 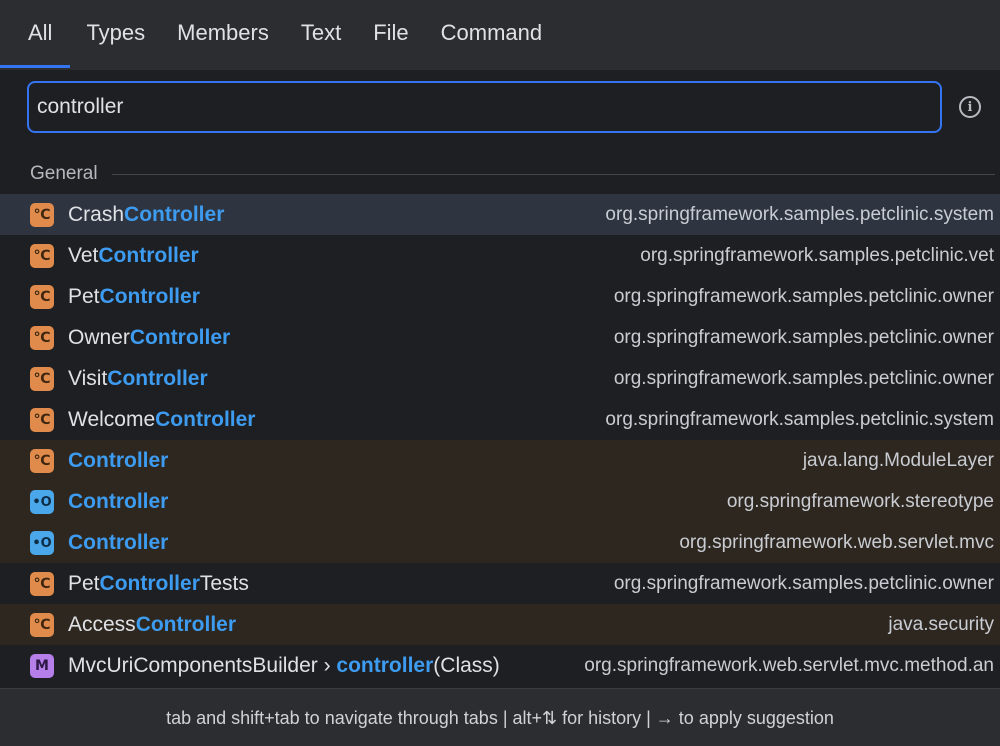 I want to click on method-icon: M, so click(x=42, y=666).